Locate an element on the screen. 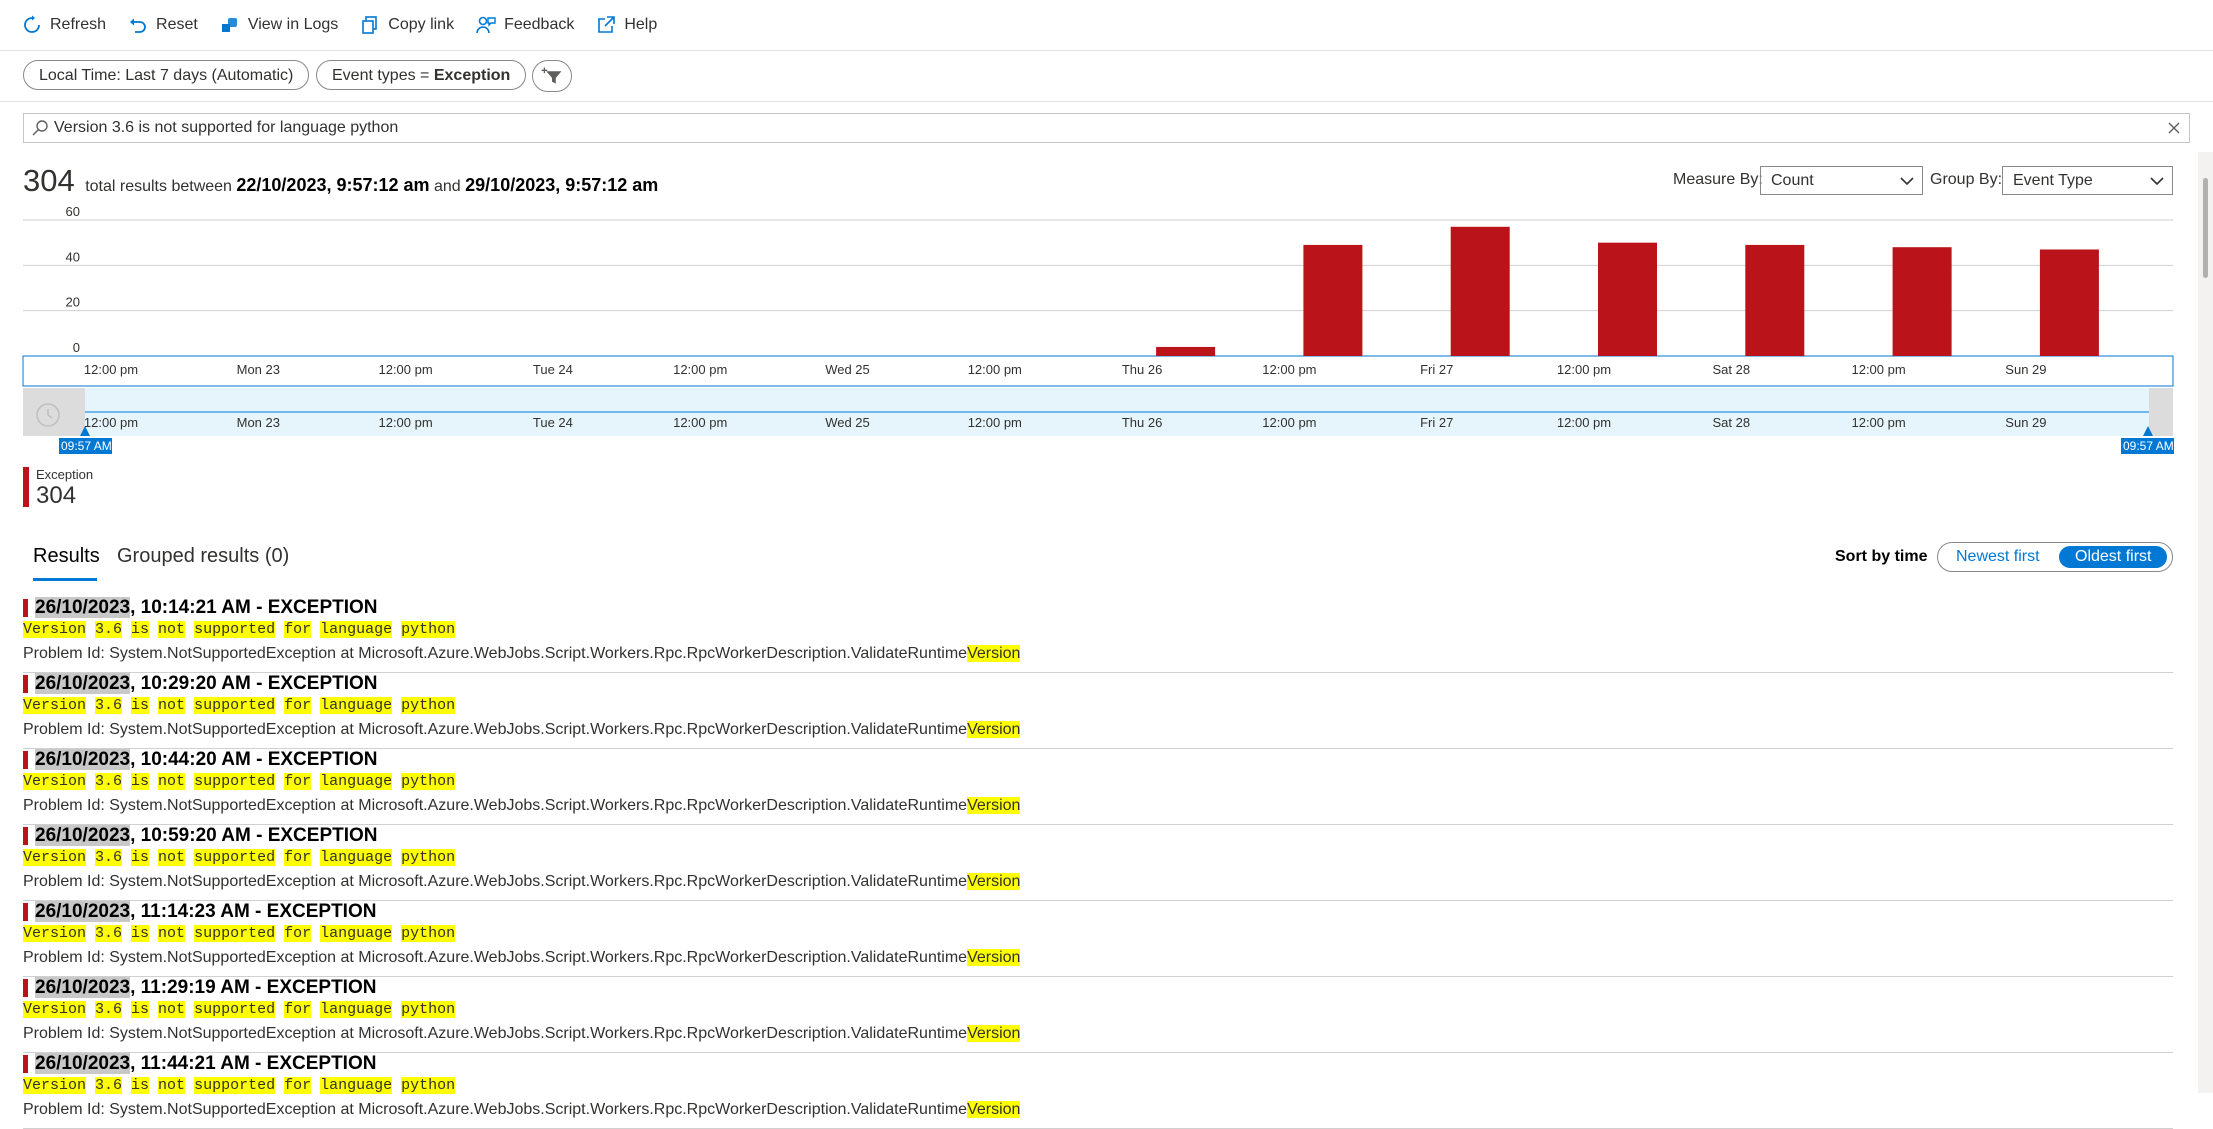 The width and height of the screenshot is (2213, 1129). brush-handle-left-area is located at coordinates (54, 412).